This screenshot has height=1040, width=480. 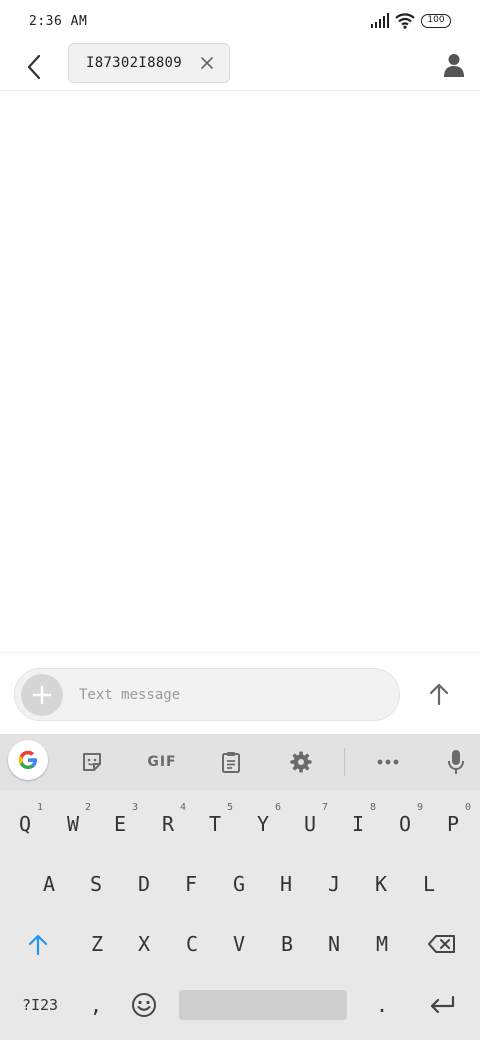 I want to click on key-hint: 6, so click(x=277, y=807).